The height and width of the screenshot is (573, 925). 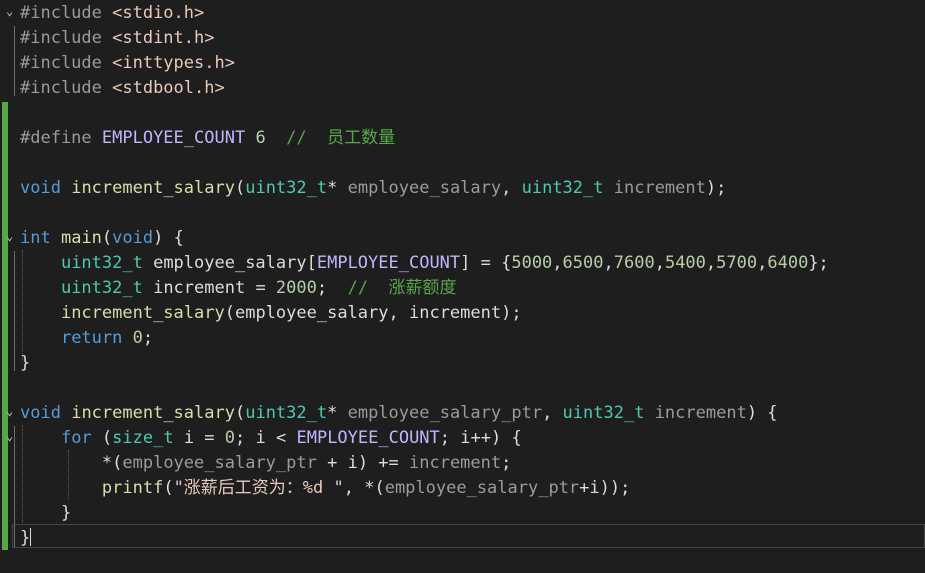 What do you see at coordinates (168, 88) in the screenshot?
I see `code-token: <stdbool.h>` at bounding box center [168, 88].